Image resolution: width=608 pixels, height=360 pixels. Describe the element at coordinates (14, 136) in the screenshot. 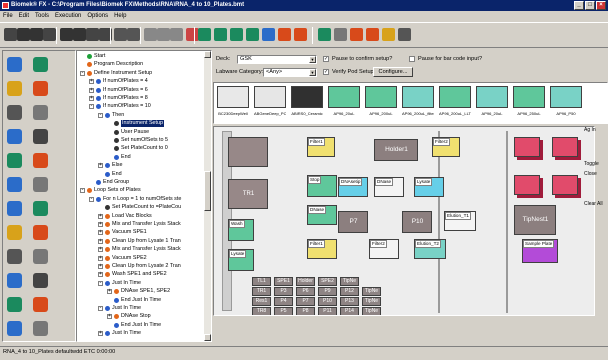

I see `move-labware-icon` at that location.